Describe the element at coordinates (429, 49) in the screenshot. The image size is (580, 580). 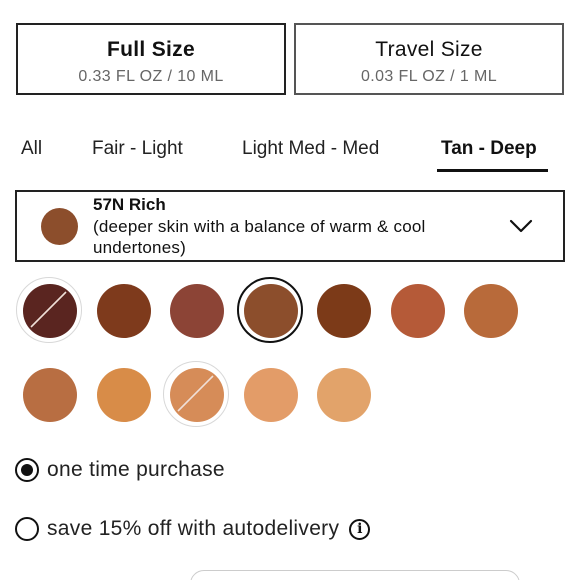
I see `travel-size-title: Travel Size` at that location.